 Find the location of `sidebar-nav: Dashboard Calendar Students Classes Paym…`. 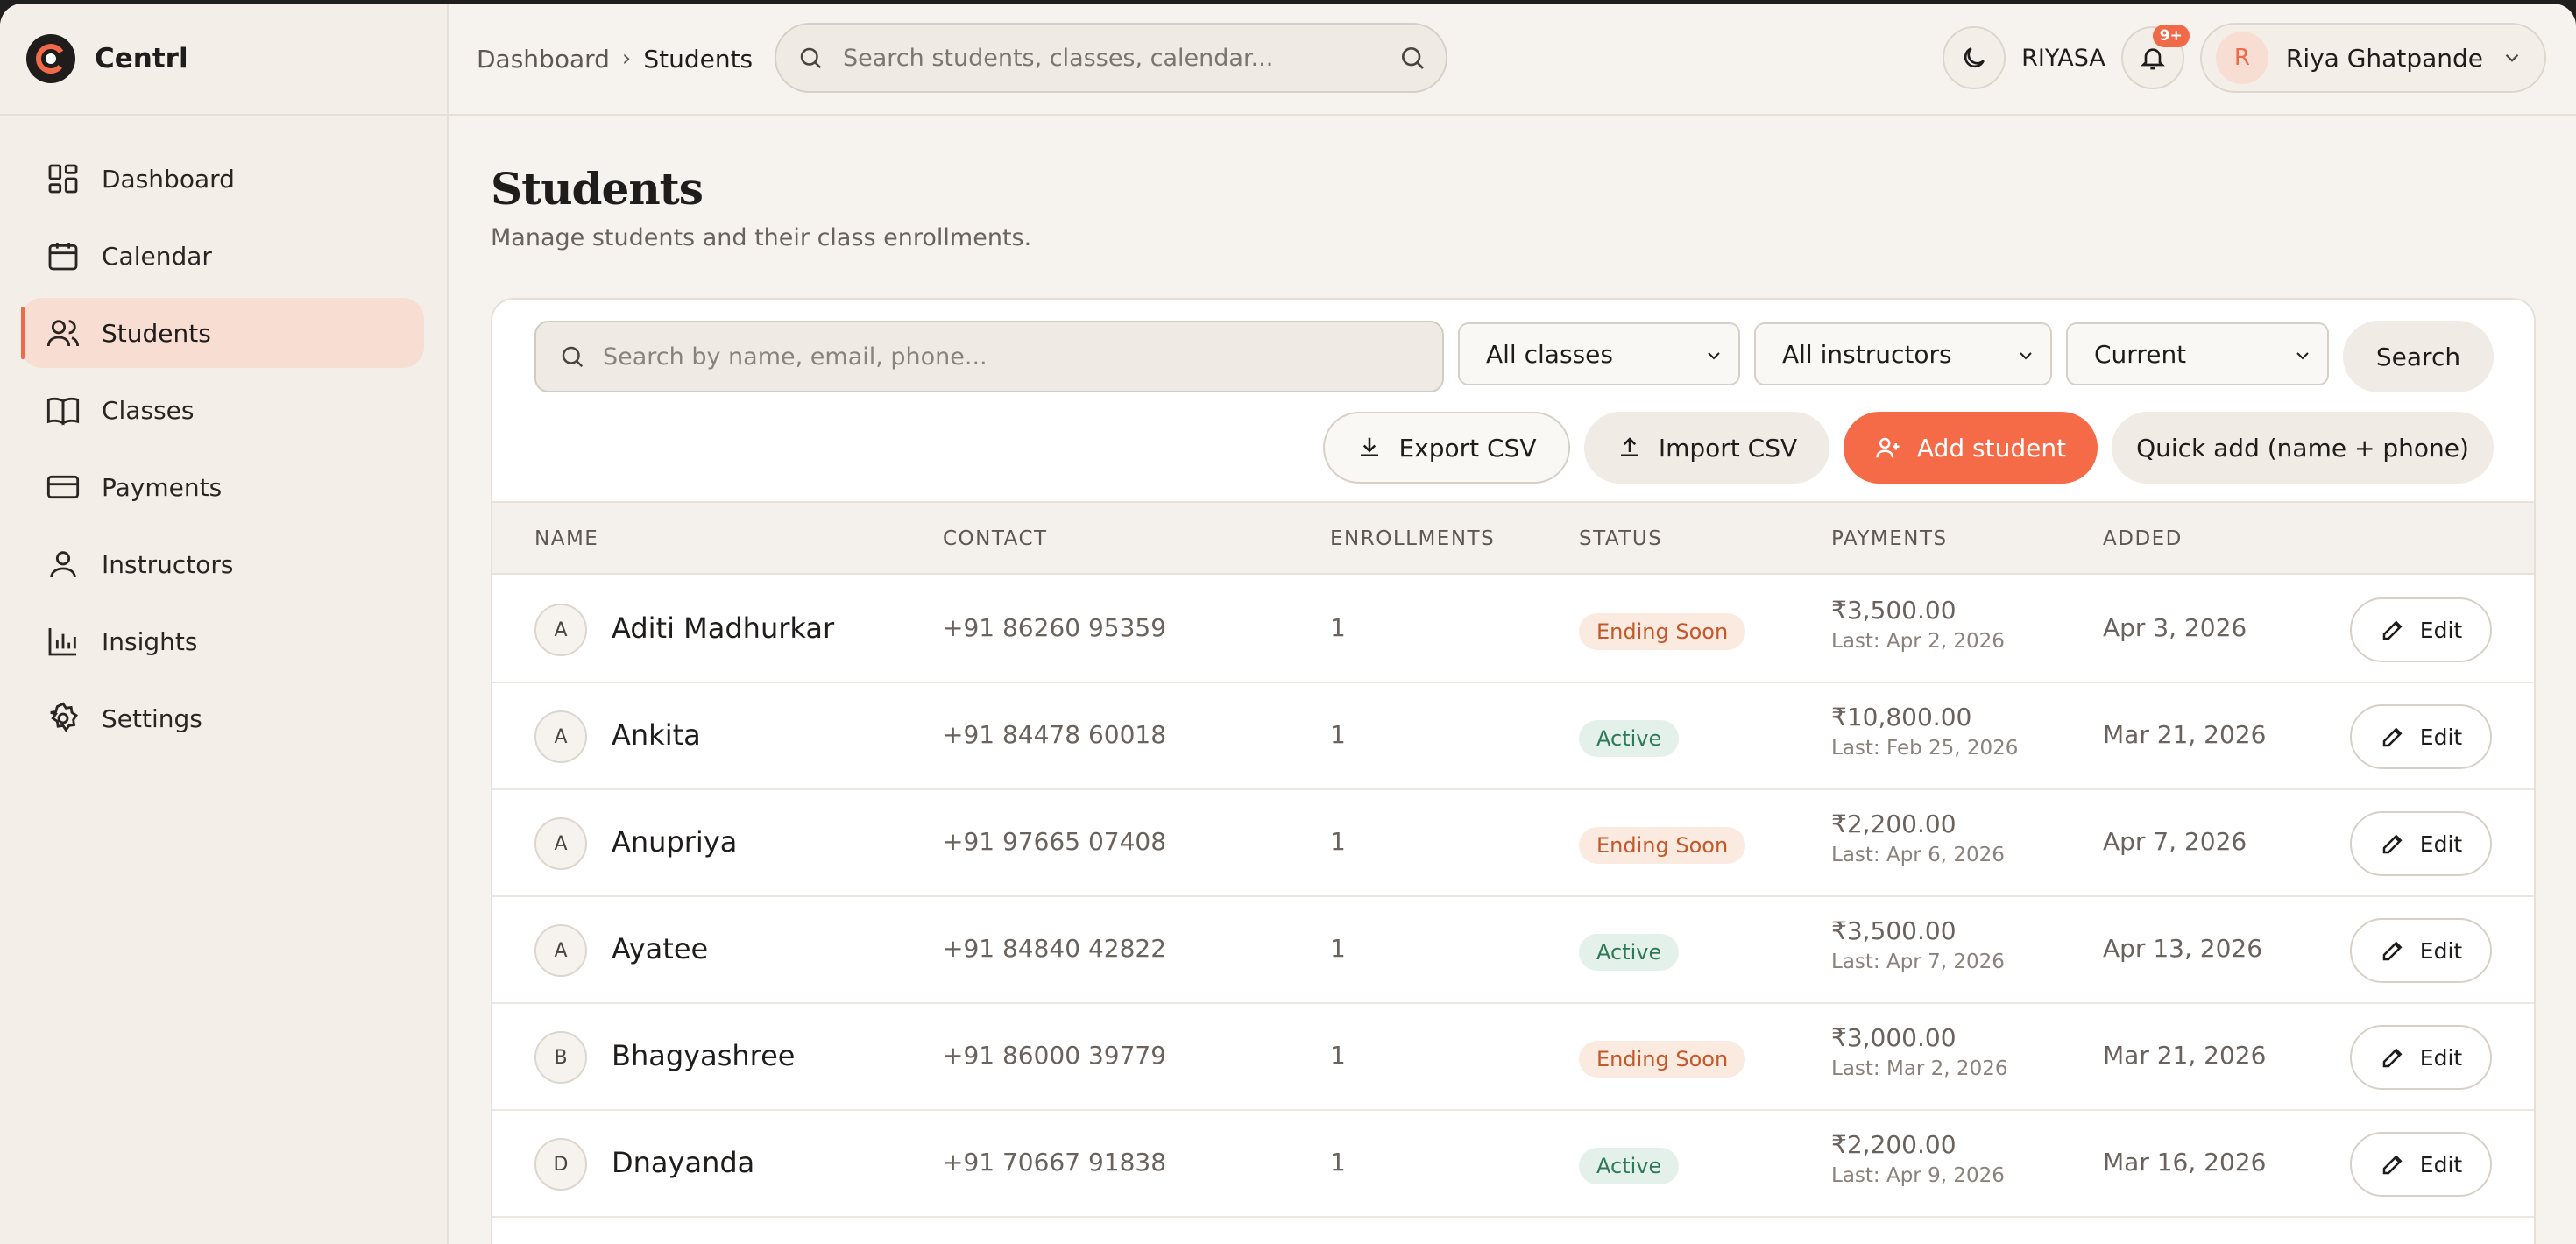

sidebar-nav: Dashboard Calendar Students Classes Paym… is located at coordinates (223, 434).